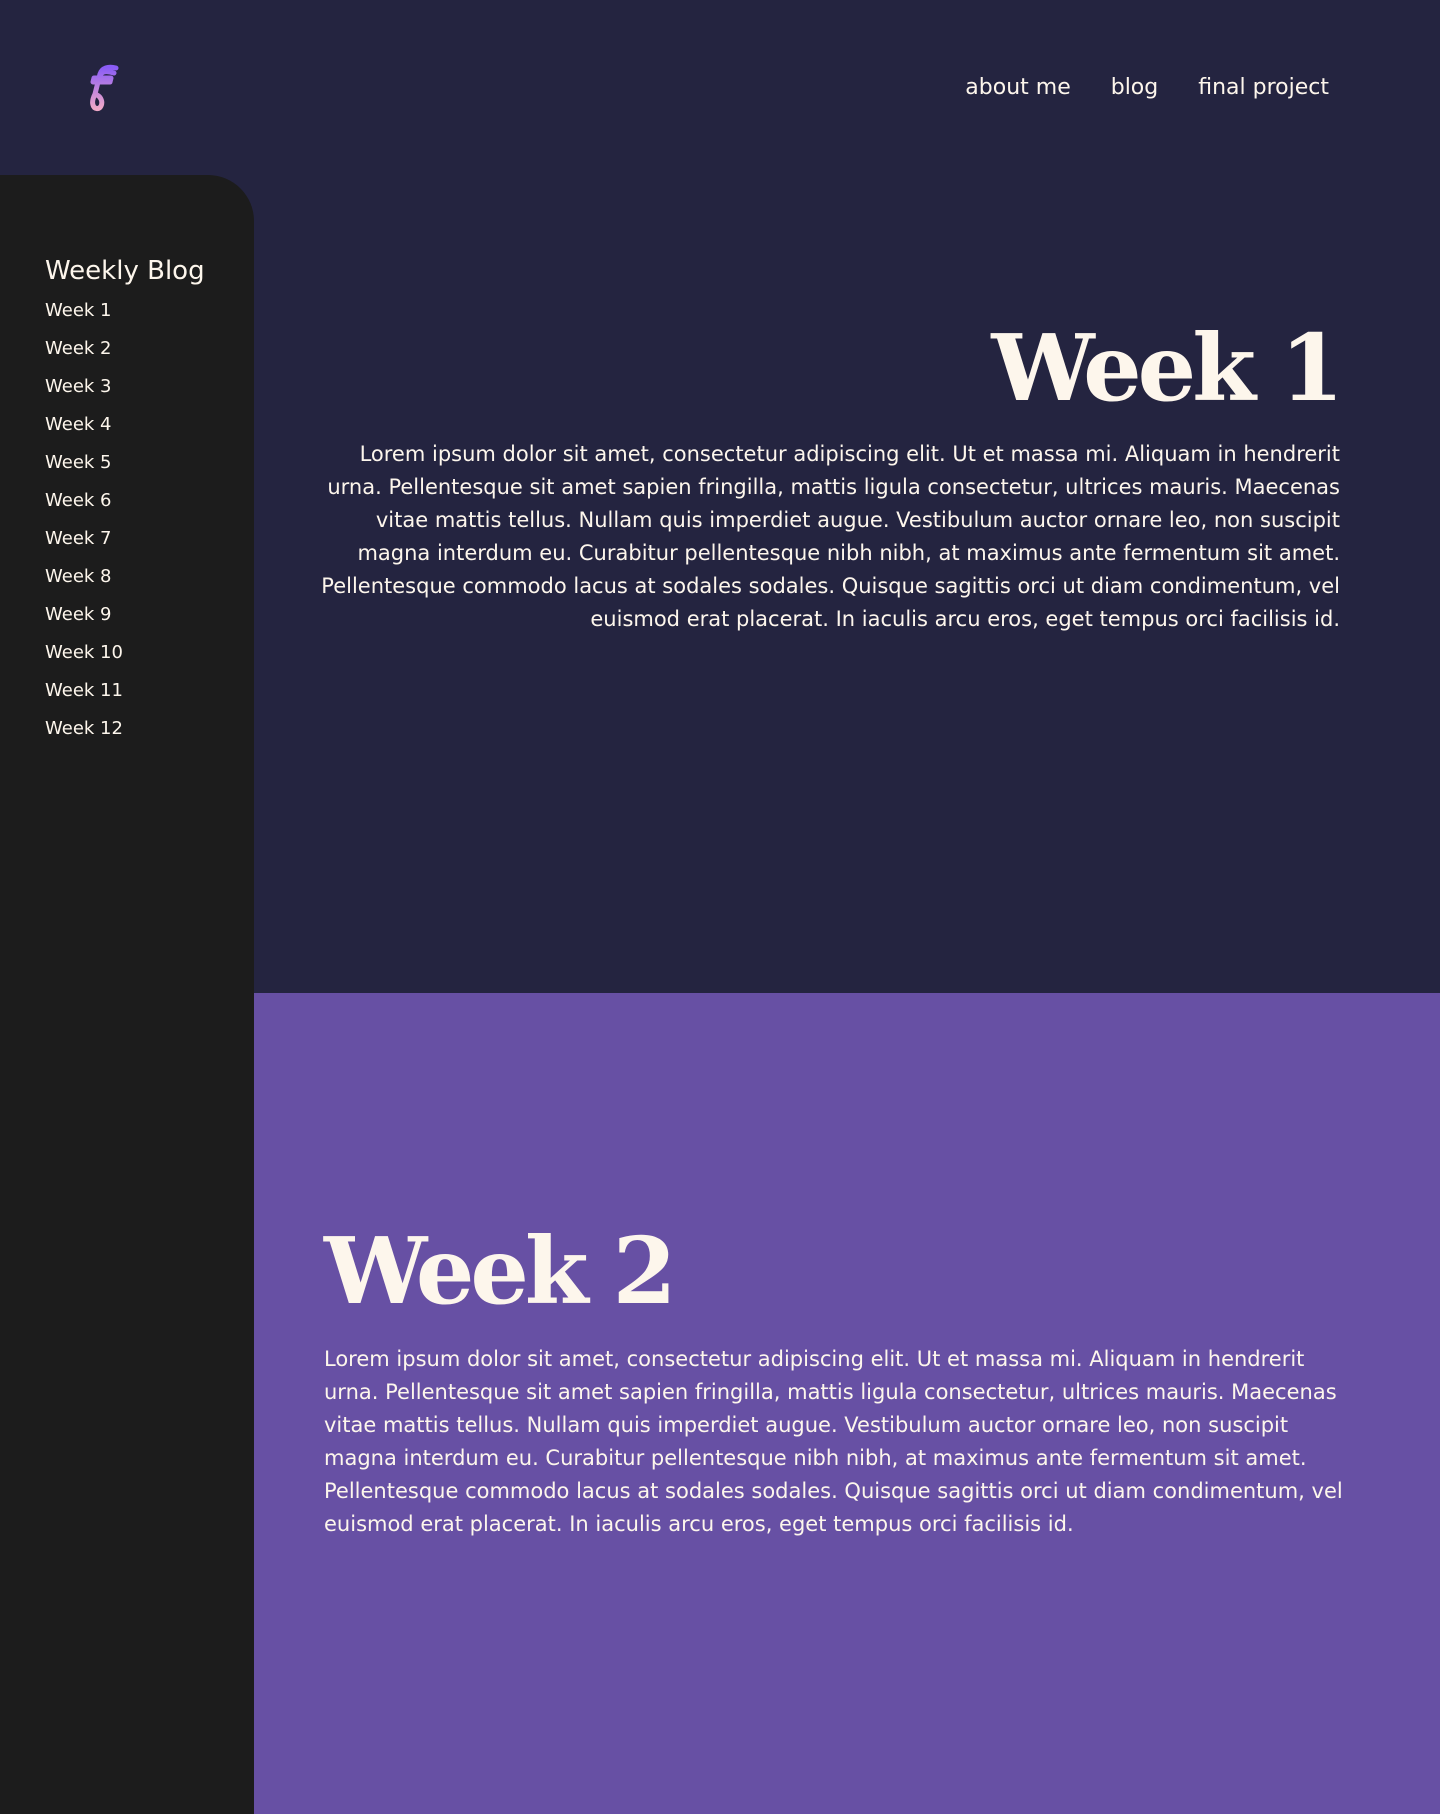 Image resolution: width=1440 pixels, height=1814 pixels. Describe the element at coordinates (84, 508) in the screenshot. I see `sidebar-item-week-6: Week 6` at that location.